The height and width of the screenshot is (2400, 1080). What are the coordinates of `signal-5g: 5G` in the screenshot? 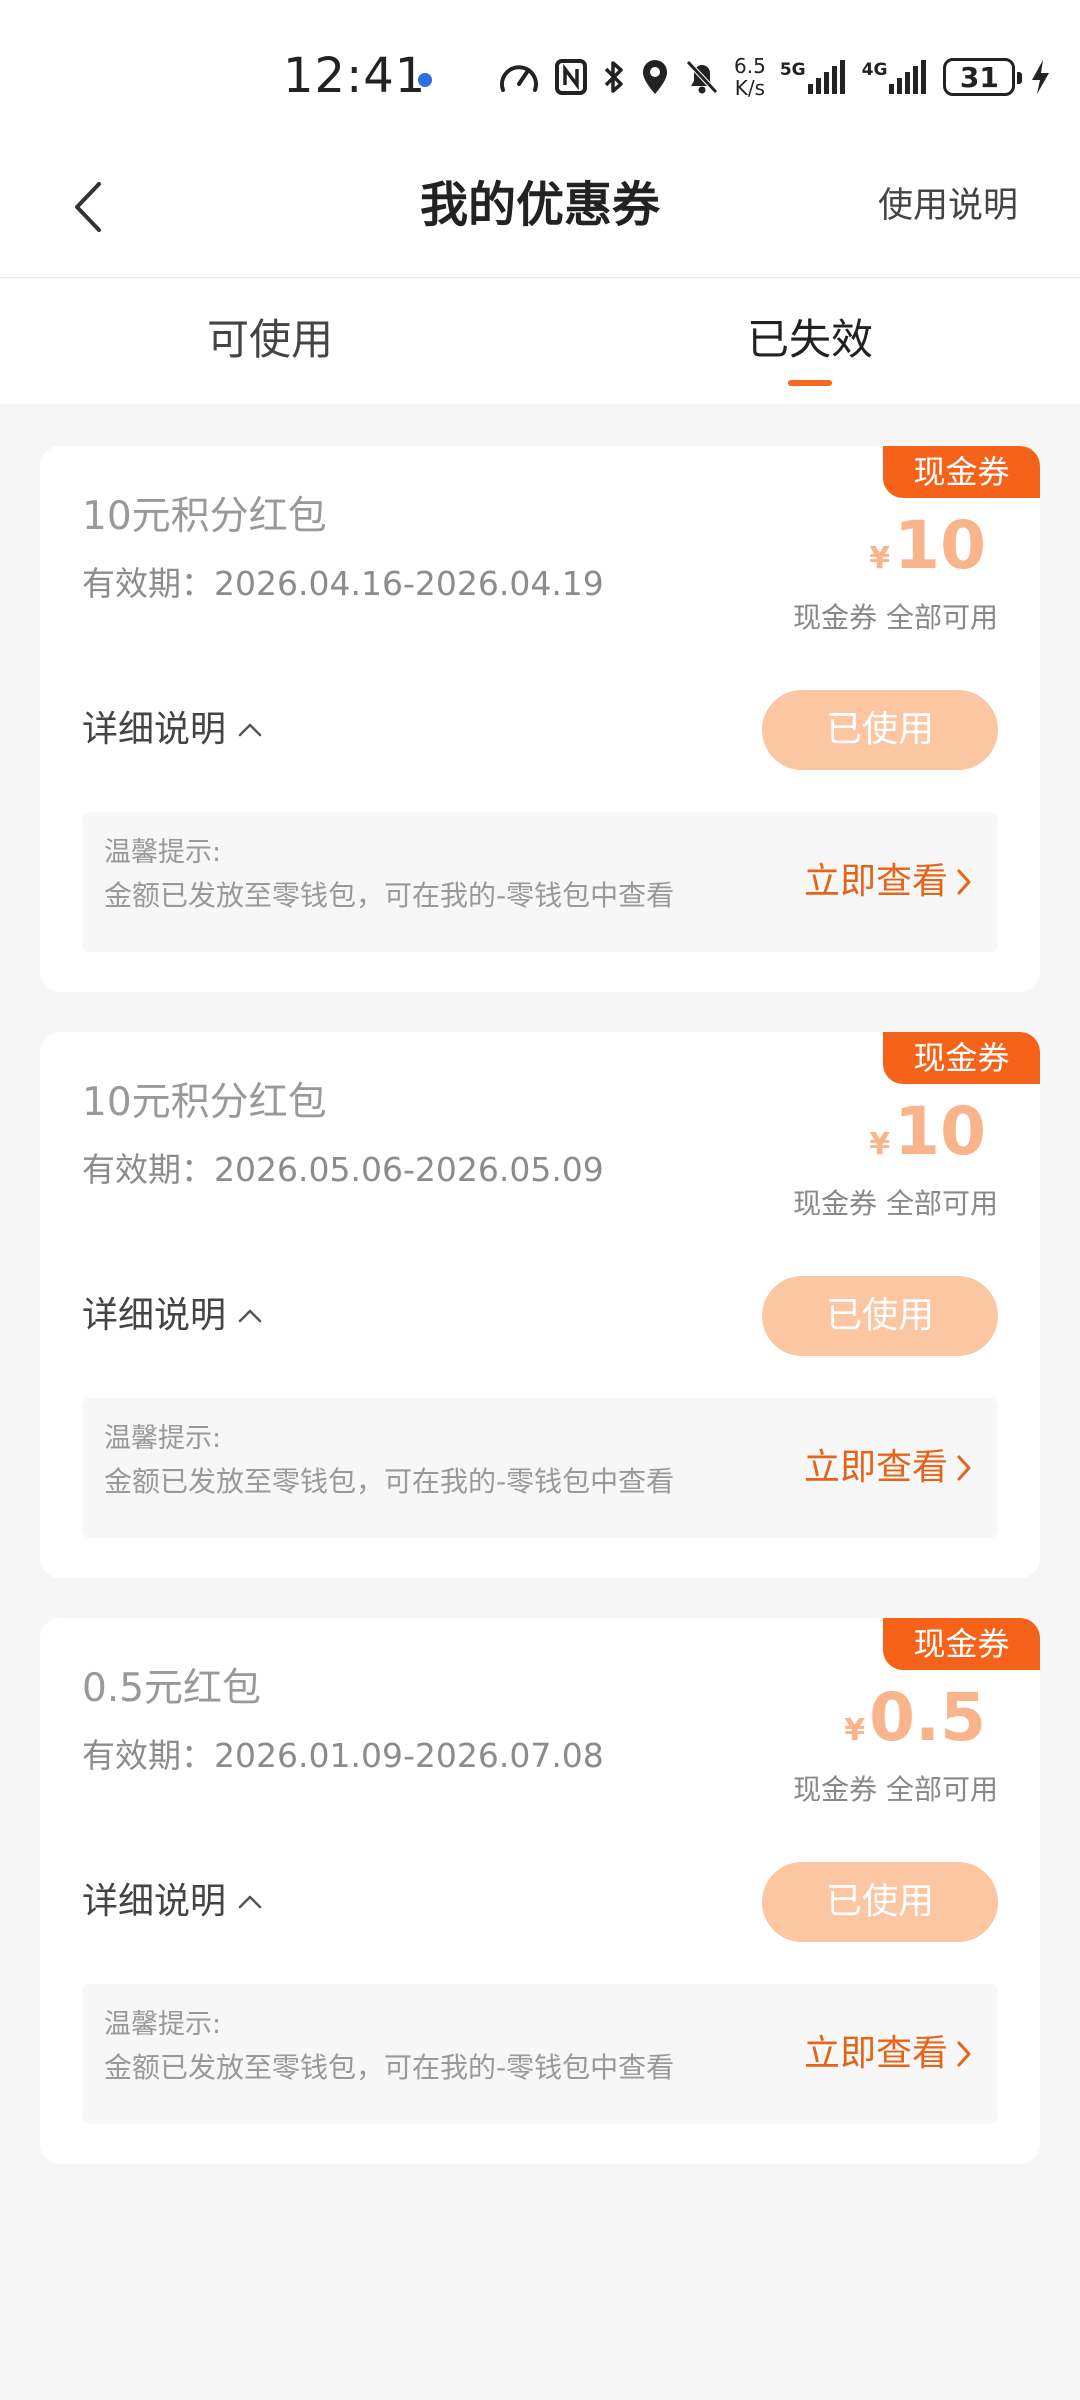 It's located at (814, 77).